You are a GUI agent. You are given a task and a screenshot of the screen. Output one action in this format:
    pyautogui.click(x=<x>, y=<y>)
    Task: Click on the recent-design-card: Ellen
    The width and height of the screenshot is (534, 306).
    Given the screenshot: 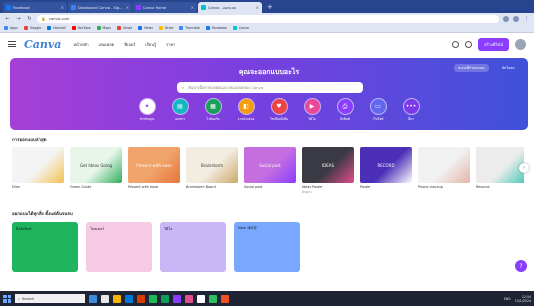 What is the action you would take?
    pyautogui.click(x=38, y=174)
    